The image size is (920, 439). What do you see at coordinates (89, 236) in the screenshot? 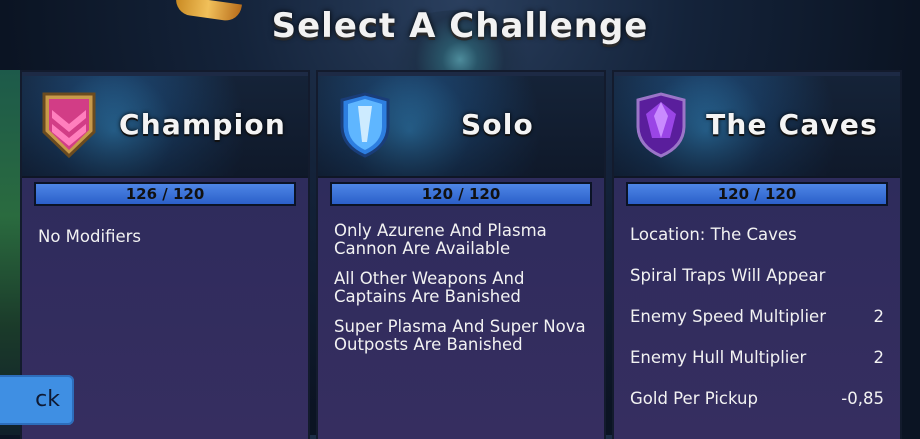
I see `modifier-item: No Modifiers` at bounding box center [89, 236].